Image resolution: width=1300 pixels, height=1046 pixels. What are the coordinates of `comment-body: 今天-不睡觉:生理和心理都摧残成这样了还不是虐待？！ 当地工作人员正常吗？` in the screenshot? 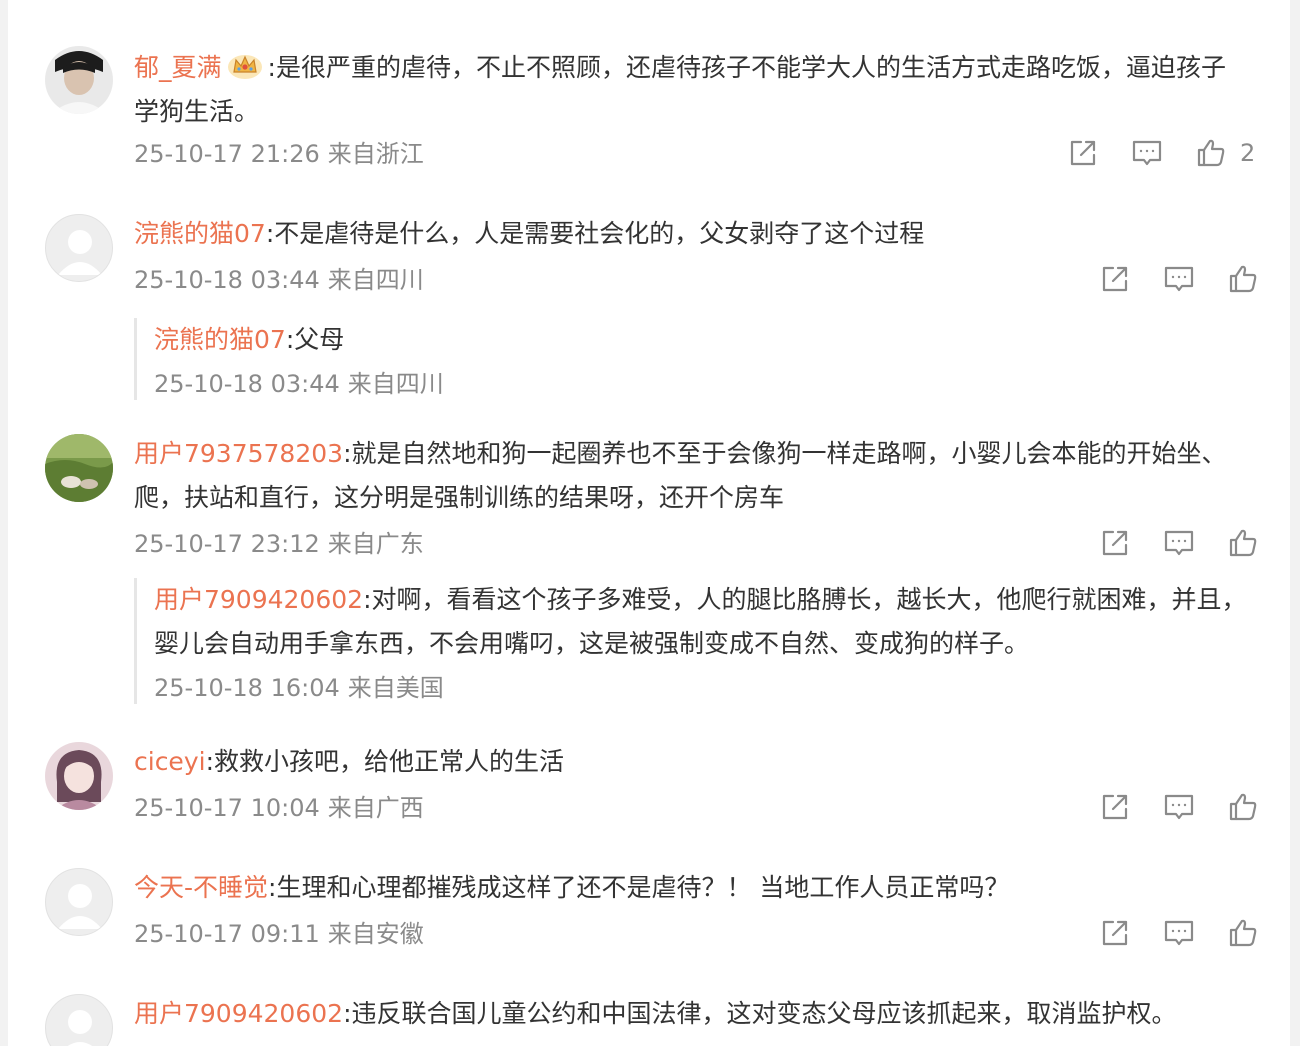 It's located at (689, 888).